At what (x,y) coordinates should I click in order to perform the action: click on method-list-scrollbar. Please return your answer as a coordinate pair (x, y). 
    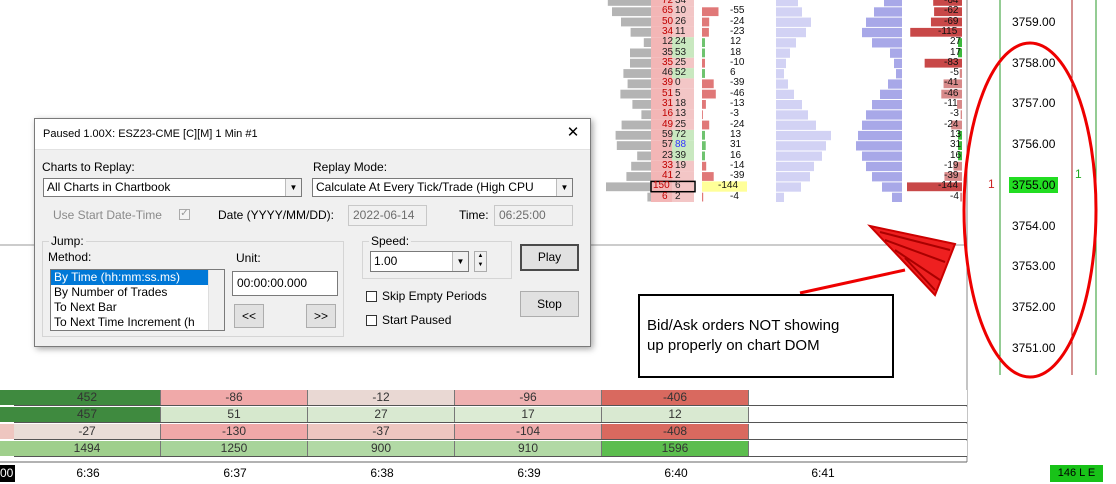
    Looking at the image, I should click on (216, 300).